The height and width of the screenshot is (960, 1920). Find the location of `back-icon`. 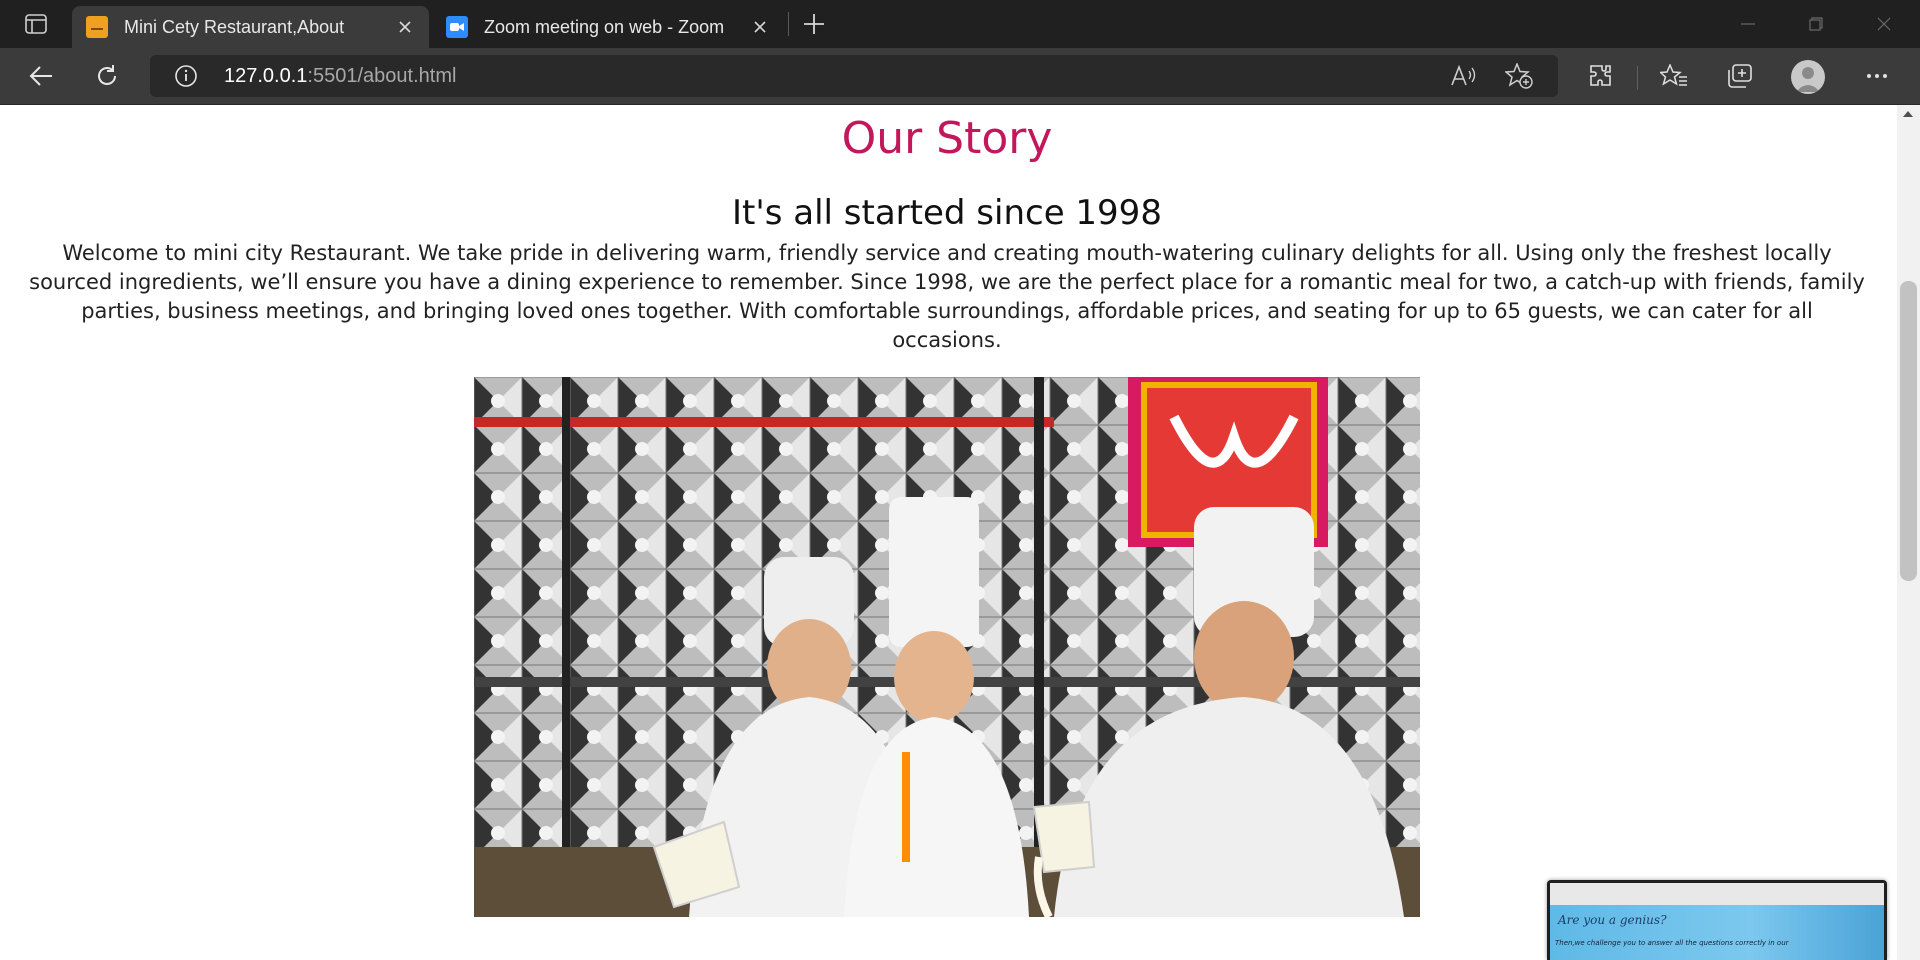

back-icon is located at coordinates (41, 76).